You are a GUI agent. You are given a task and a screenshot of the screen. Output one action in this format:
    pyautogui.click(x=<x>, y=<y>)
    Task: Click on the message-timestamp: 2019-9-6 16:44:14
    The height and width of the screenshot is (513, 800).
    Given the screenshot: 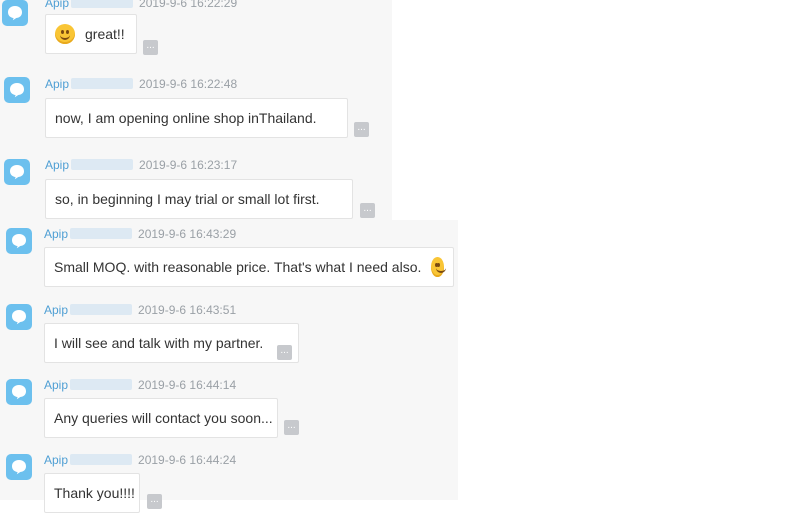 What is the action you would take?
    pyautogui.click(x=187, y=385)
    